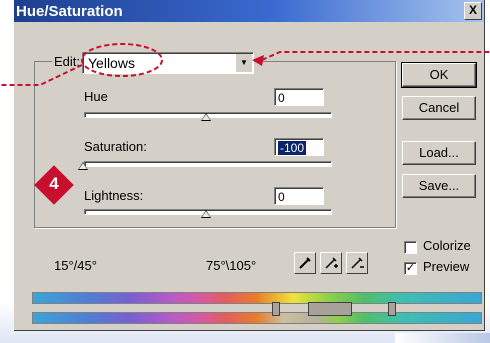 The height and width of the screenshot is (343, 490). Describe the element at coordinates (122, 60) in the screenshot. I see `callout-ellipse` at that location.